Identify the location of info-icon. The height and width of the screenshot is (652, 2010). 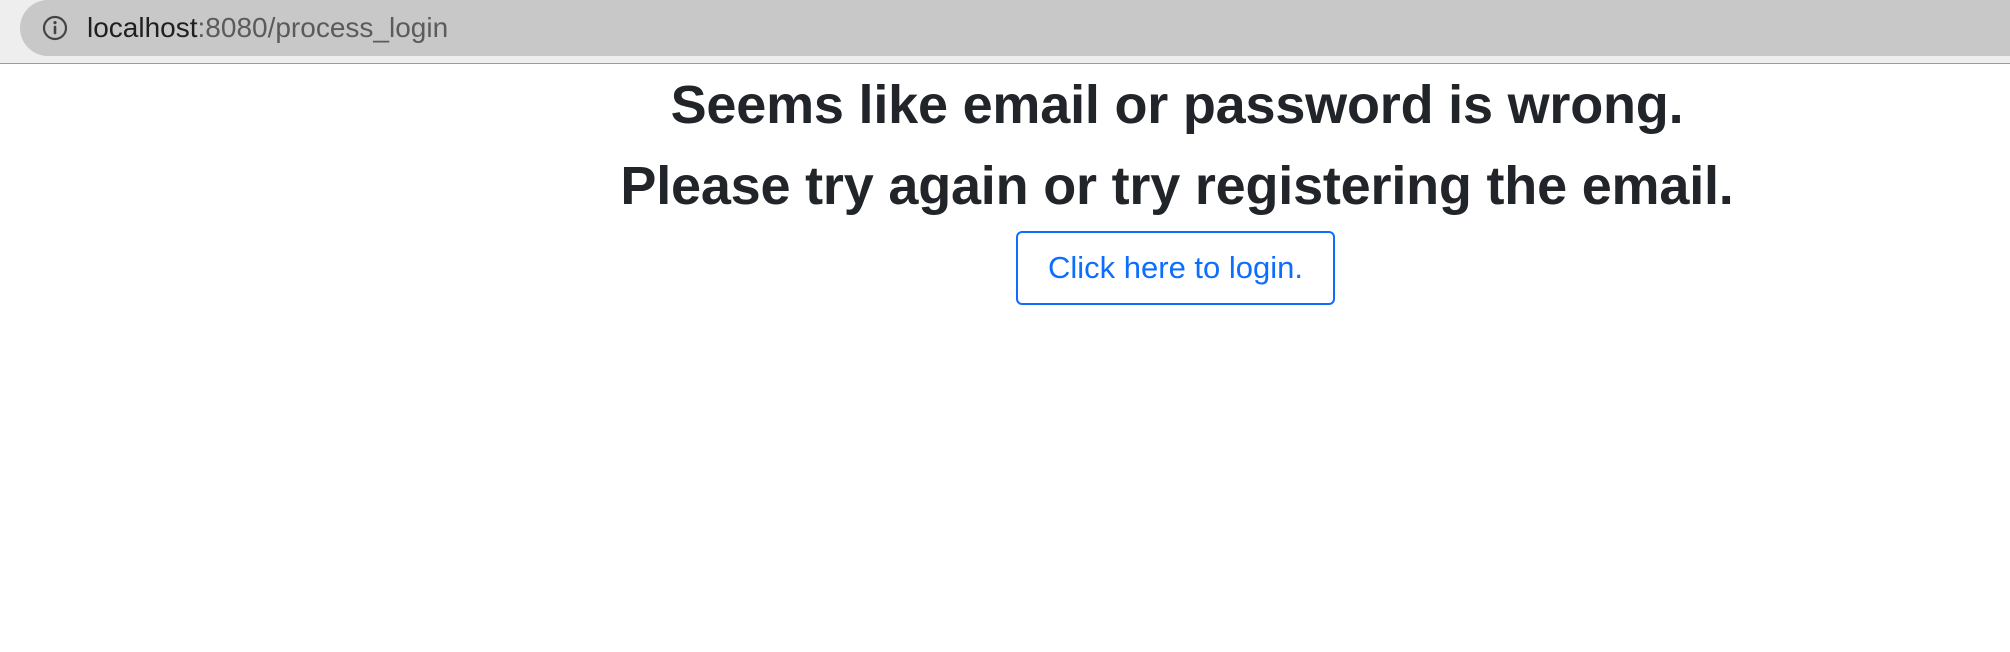
(55, 28).